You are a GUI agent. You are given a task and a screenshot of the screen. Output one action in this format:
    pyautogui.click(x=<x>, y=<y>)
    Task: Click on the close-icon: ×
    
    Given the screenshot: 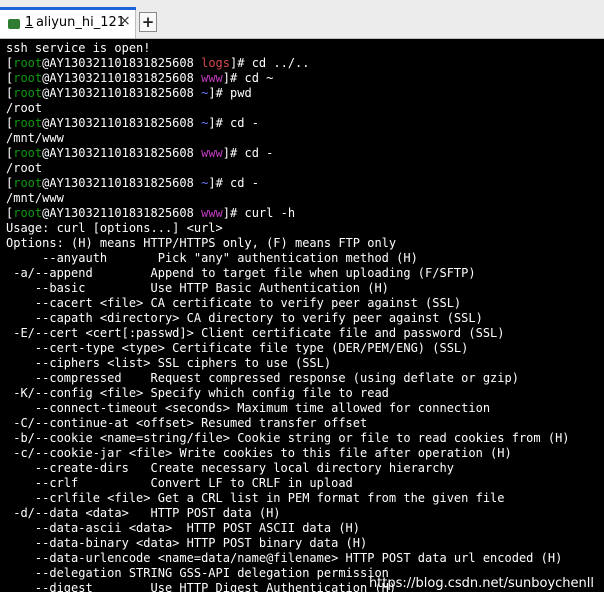 What is the action you would take?
    pyautogui.click(x=125, y=21)
    